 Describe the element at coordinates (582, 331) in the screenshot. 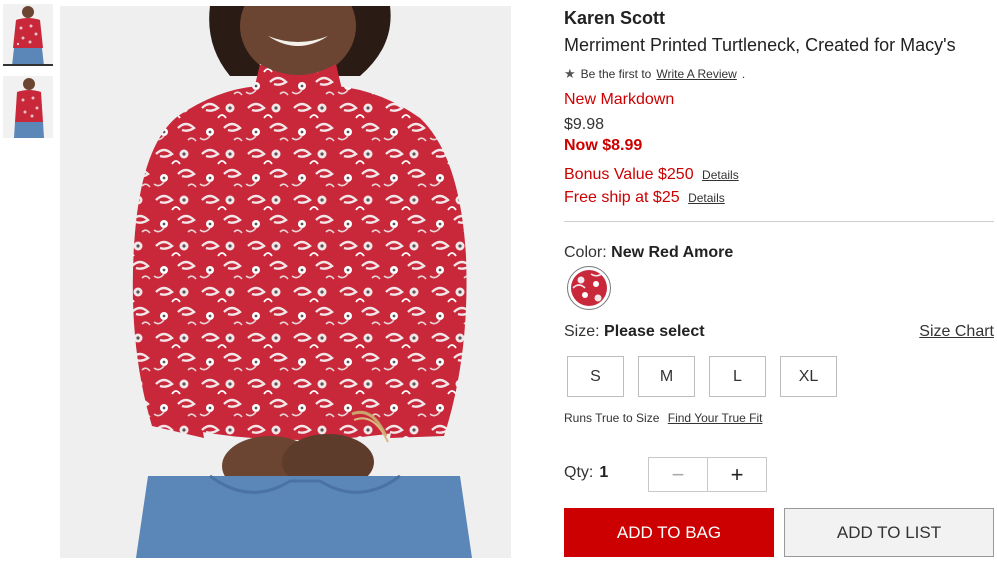

I see `size-label: Size:` at that location.